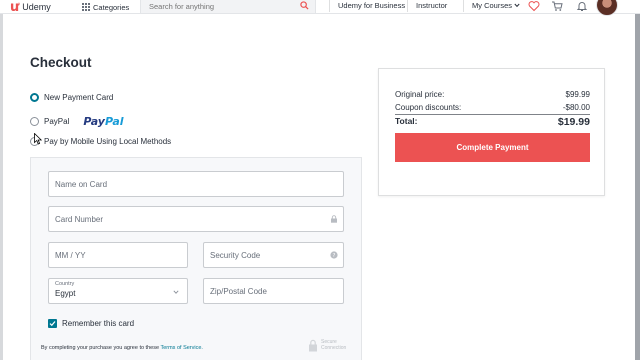 The height and width of the screenshot is (360, 640). I want to click on card-number-field, so click(196, 219).